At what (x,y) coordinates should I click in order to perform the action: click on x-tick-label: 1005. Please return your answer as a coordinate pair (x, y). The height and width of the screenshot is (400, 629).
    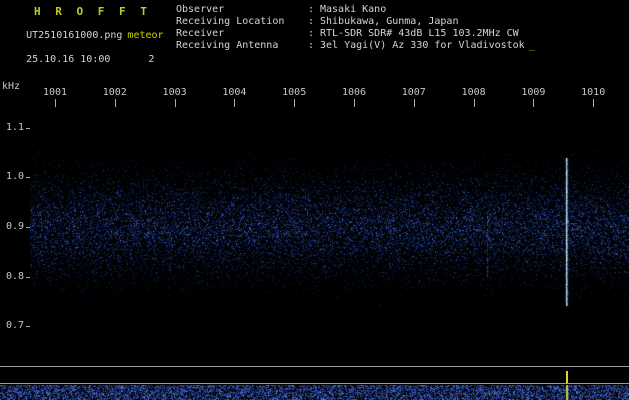
    Looking at the image, I should click on (294, 92).